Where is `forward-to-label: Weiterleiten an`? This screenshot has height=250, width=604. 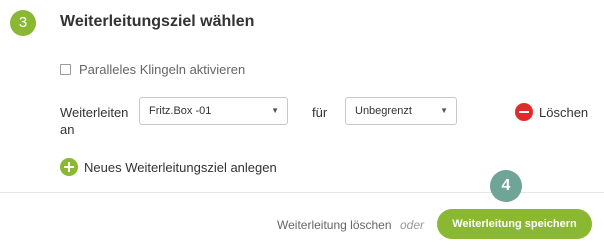 forward-to-label: Weiterleiten an is located at coordinates (94, 121).